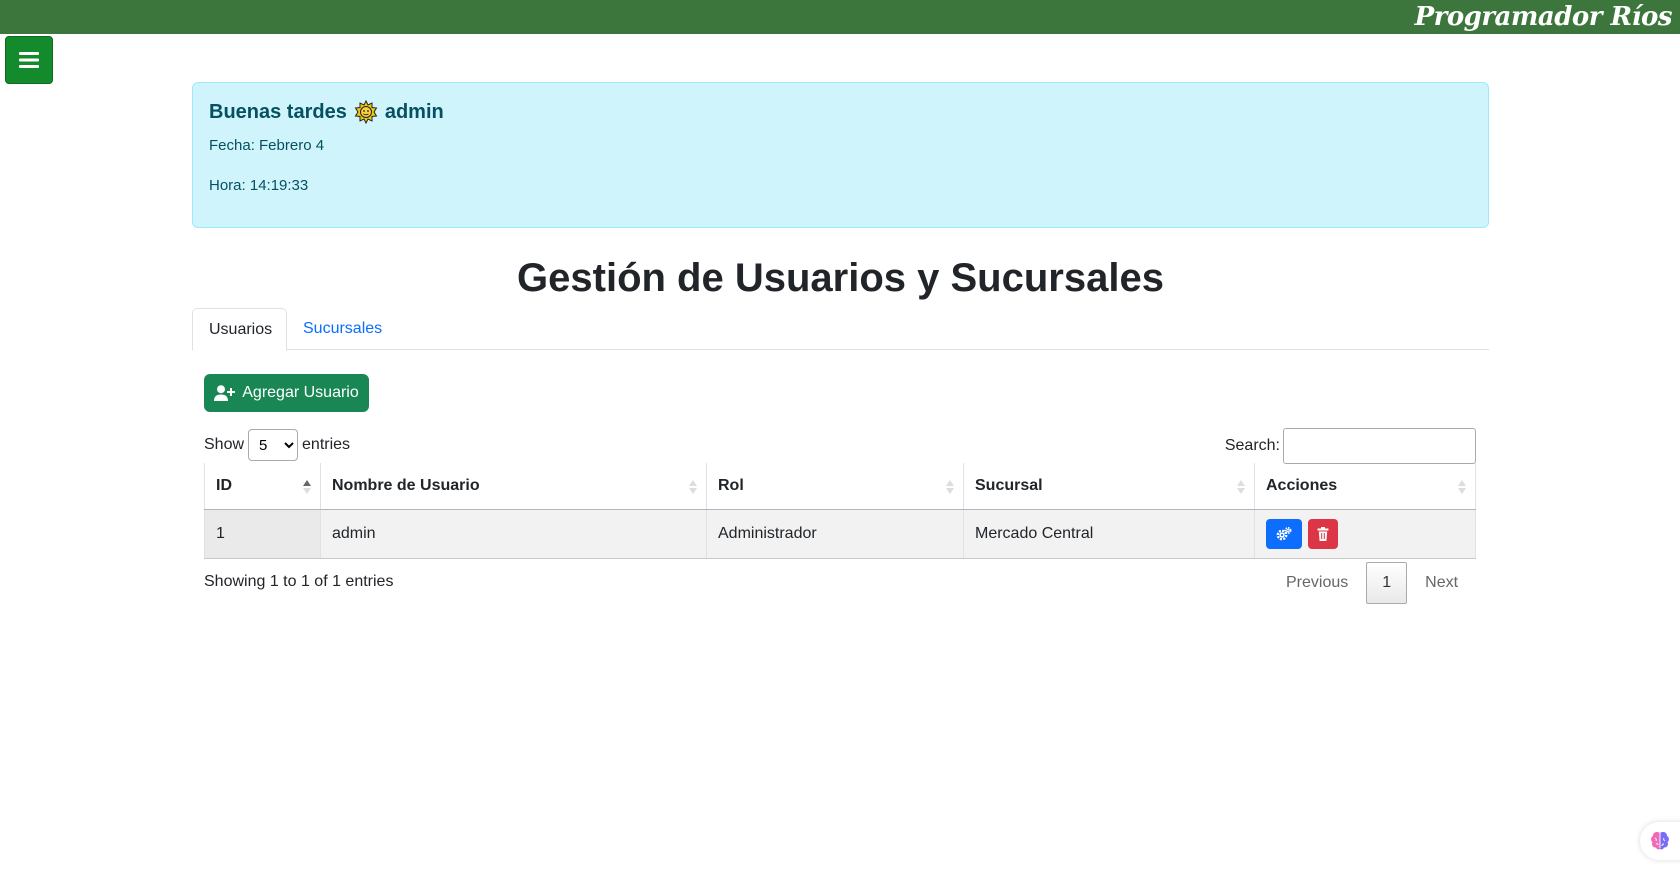  I want to click on trash-icon, so click(1323, 533).